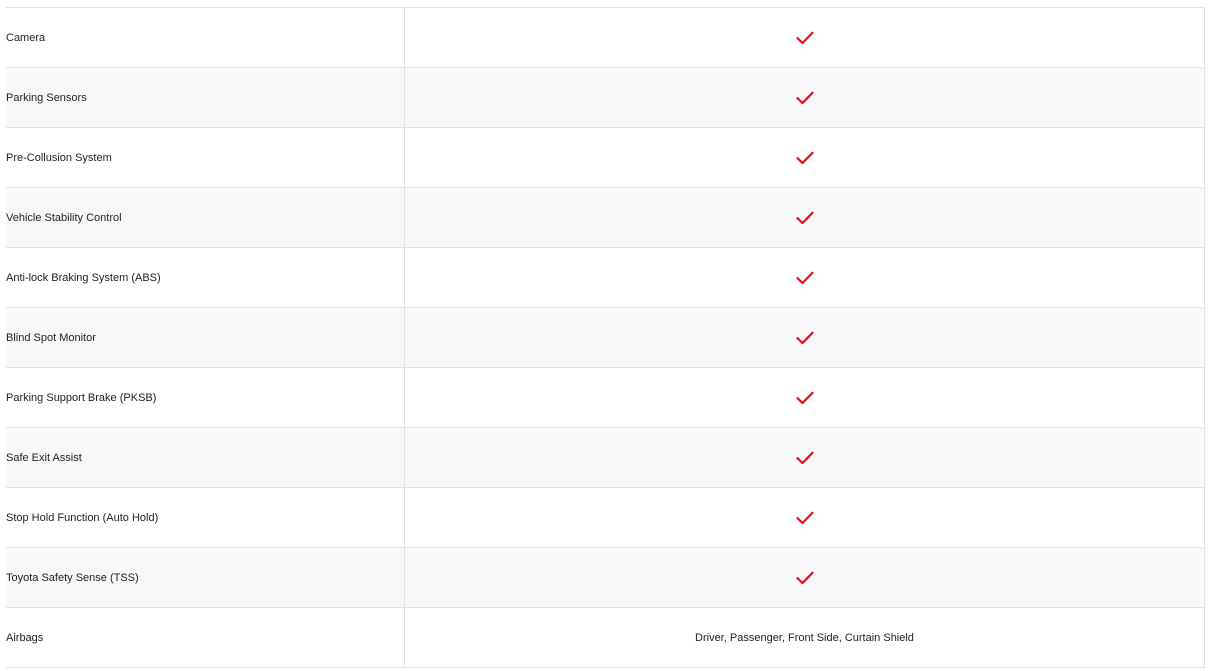  Describe the element at coordinates (205, 277) in the screenshot. I see `feature-label: Anti-lock Braking System (ABS)` at that location.